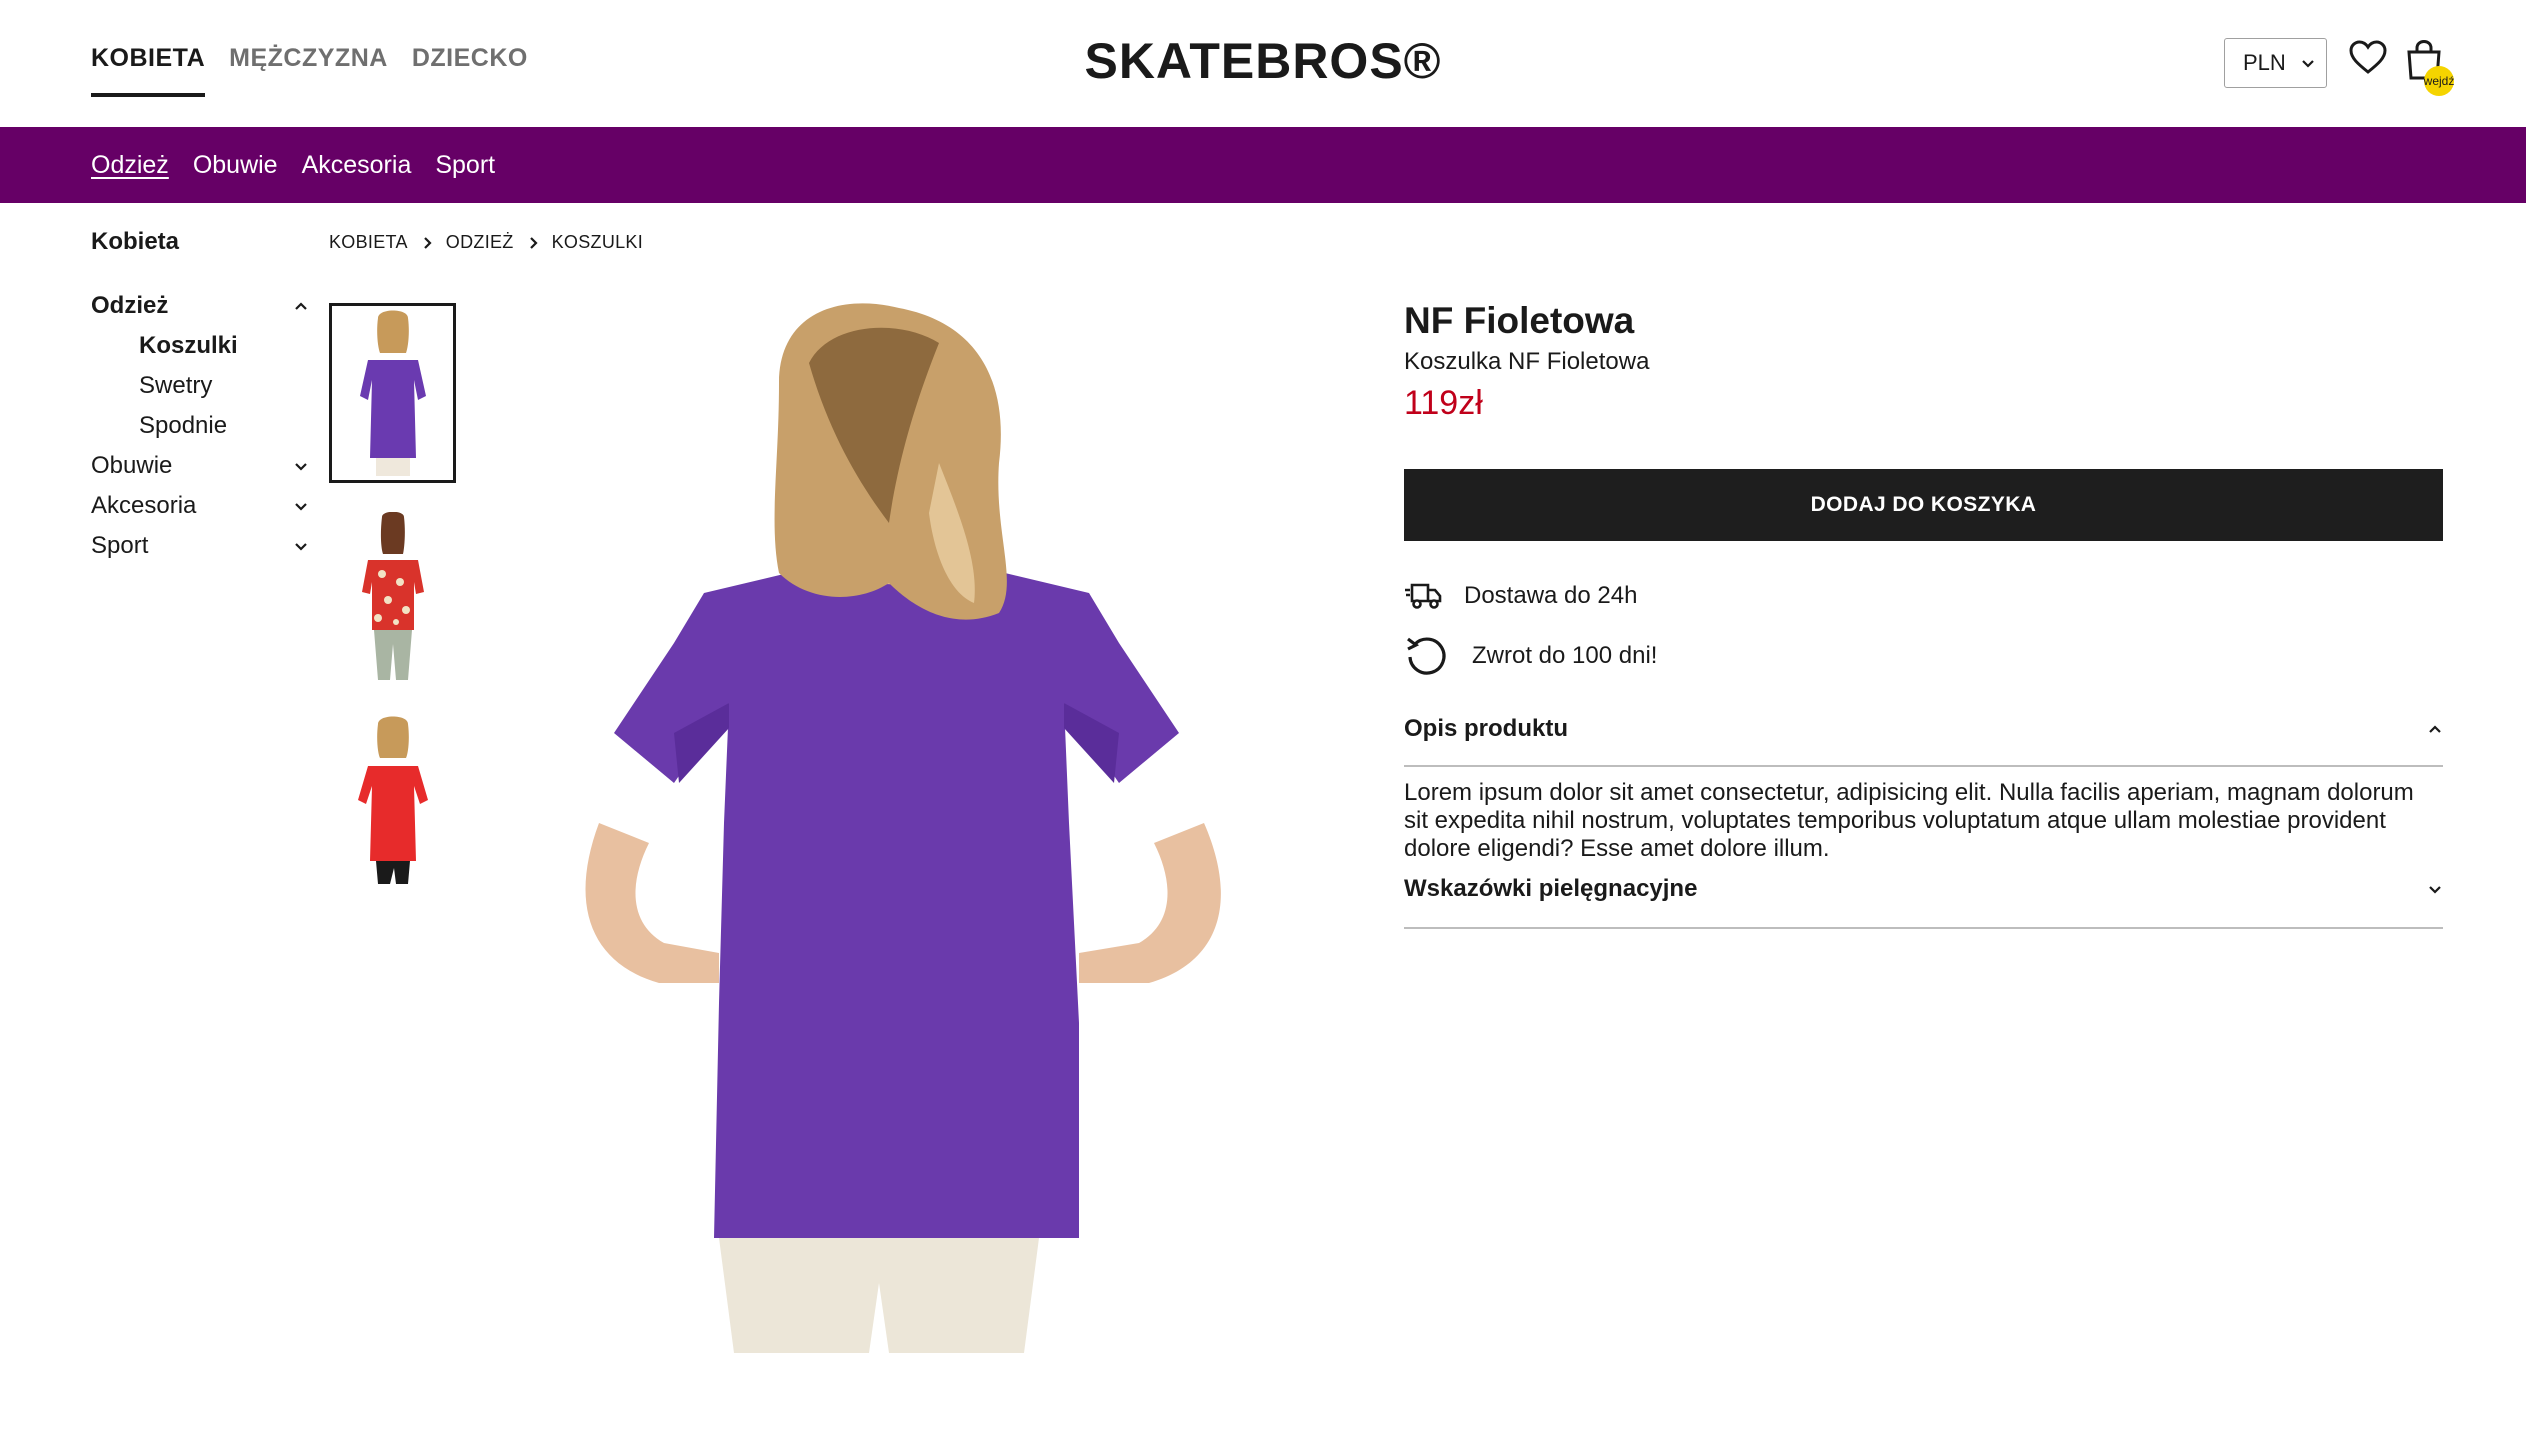 This screenshot has width=2526, height=1435. I want to click on product-name: NF Fioletowa, so click(1519, 320).